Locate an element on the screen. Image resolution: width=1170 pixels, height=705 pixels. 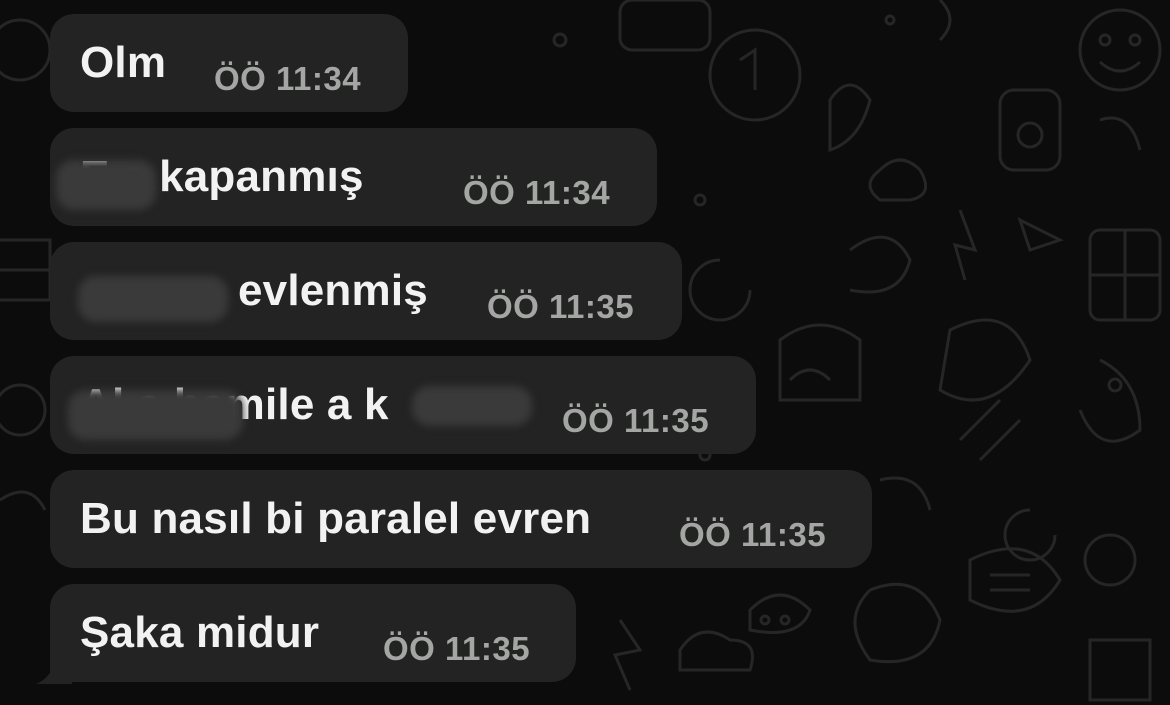
message-bubble: Bu nasıl bi paralel evren ÖÖ 11:35 is located at coordinates (461, 519).